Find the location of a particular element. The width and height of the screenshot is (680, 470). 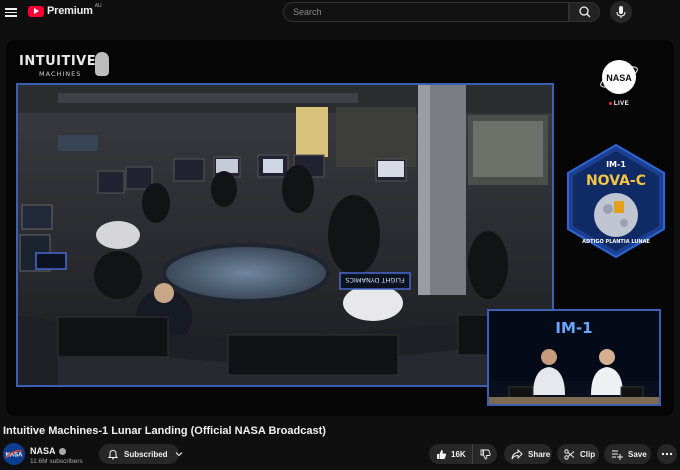

channel-name-text: NASA is located at coordinates (43, 451).